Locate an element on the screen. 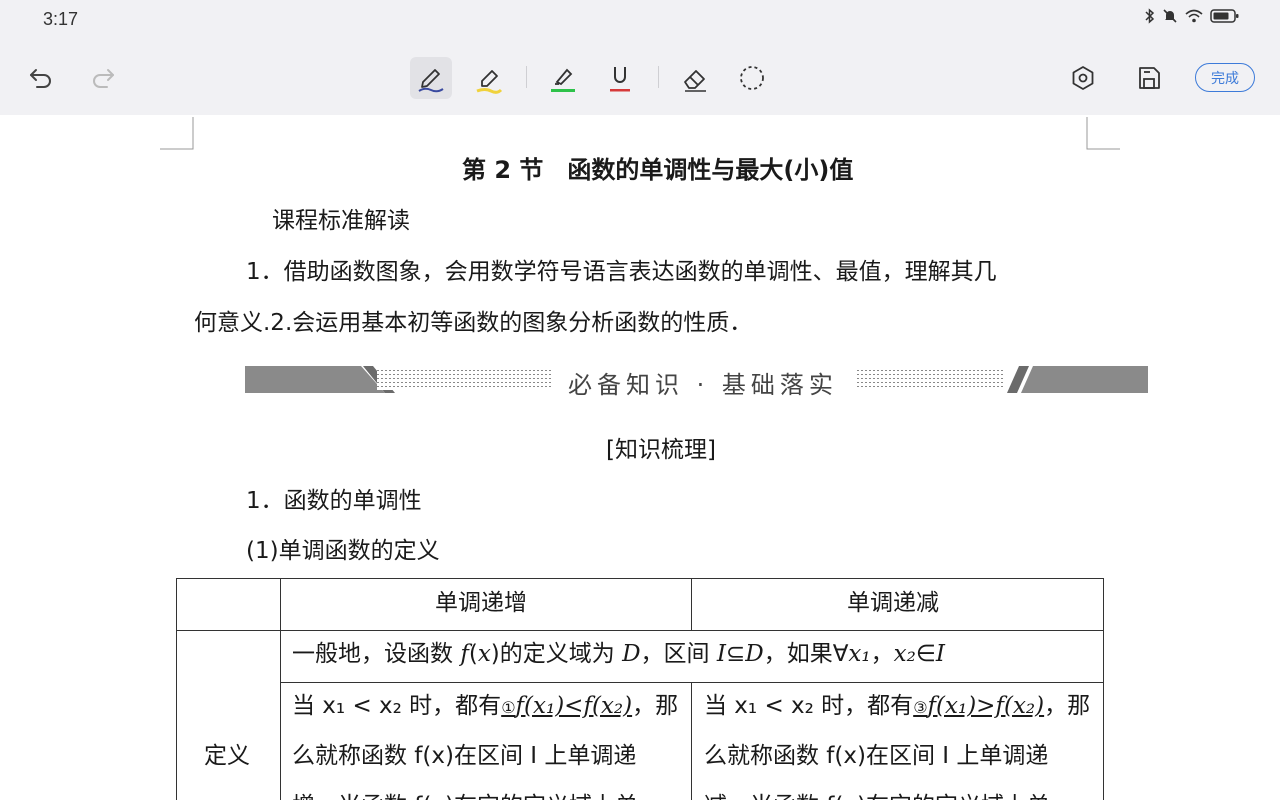 This screenshot has height=800, width=1280. highlighter-tool-button is located at coordinates (489, 78).